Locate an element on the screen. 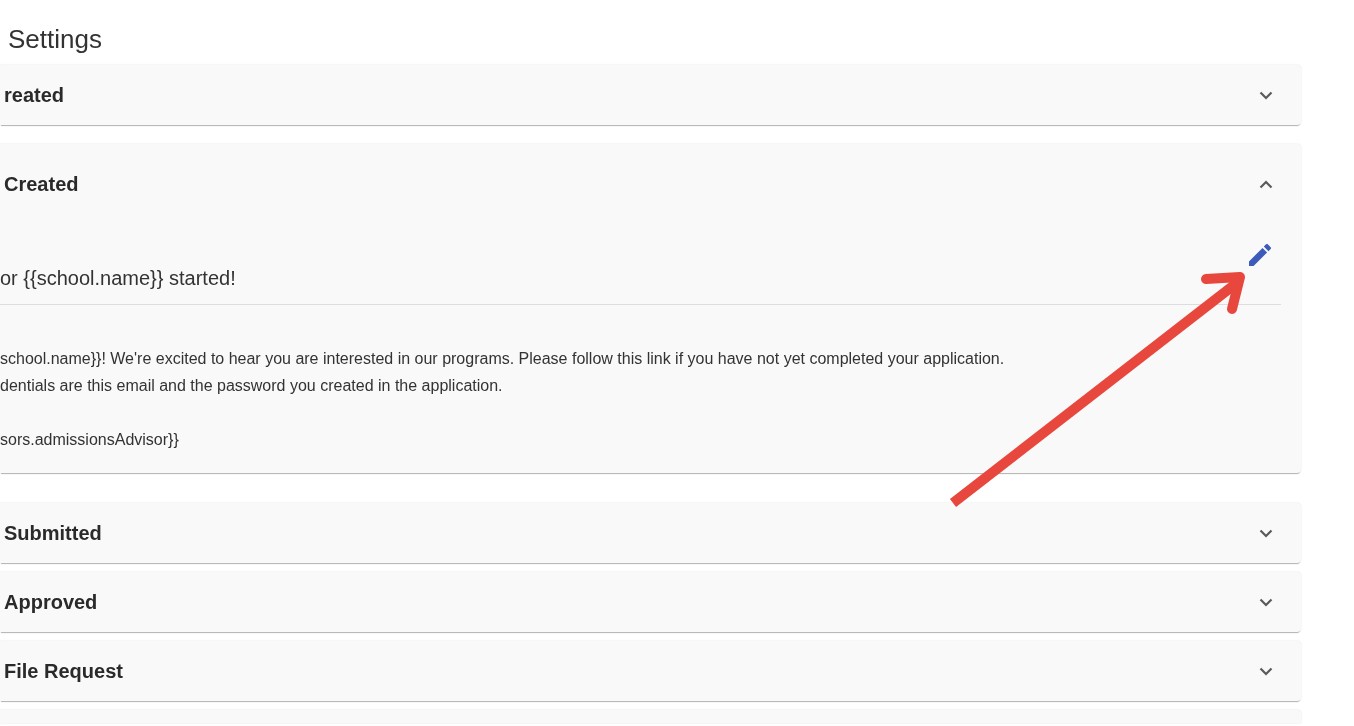  email-body-text: school.name}}! We're excited to hear you are interested in our programs. Please follow this link if you have not yet completed your application. dentials are this email and the password you created in the application. is located at coordinates (502, 372).